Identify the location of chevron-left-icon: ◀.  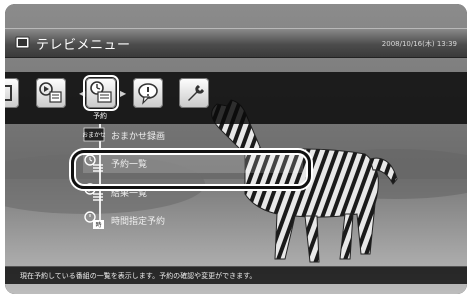
(82, 93).